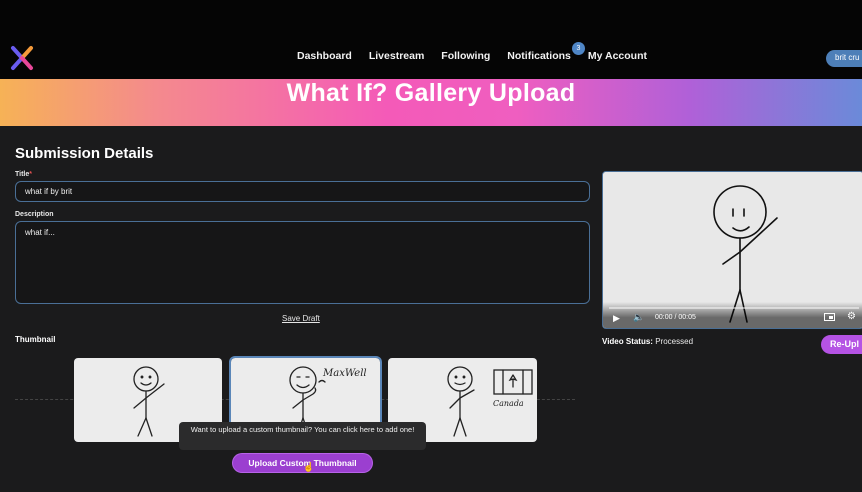 This screenshot has height=492, width=862. Describe the element at coordinates (465, 56) in the screenshot. I see `nav-following: Following` at that location.